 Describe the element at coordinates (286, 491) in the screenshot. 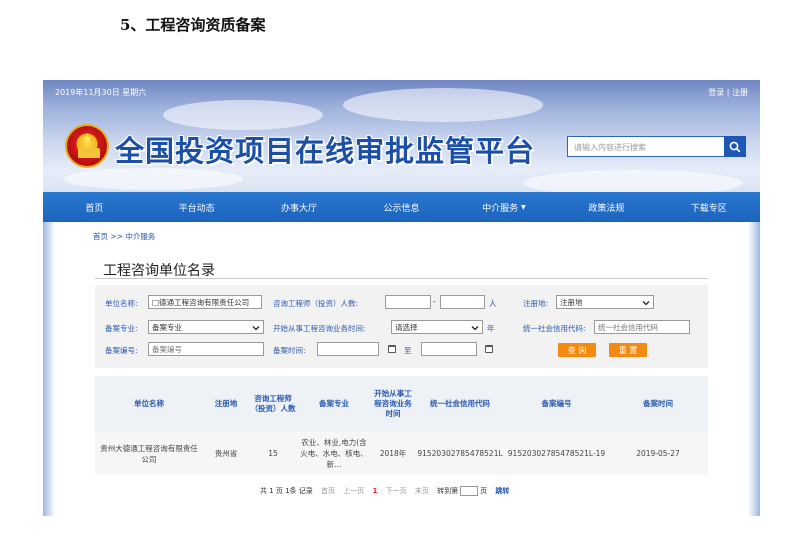

I see `pager-summary: 共 1 页 1条 记录` at that location.